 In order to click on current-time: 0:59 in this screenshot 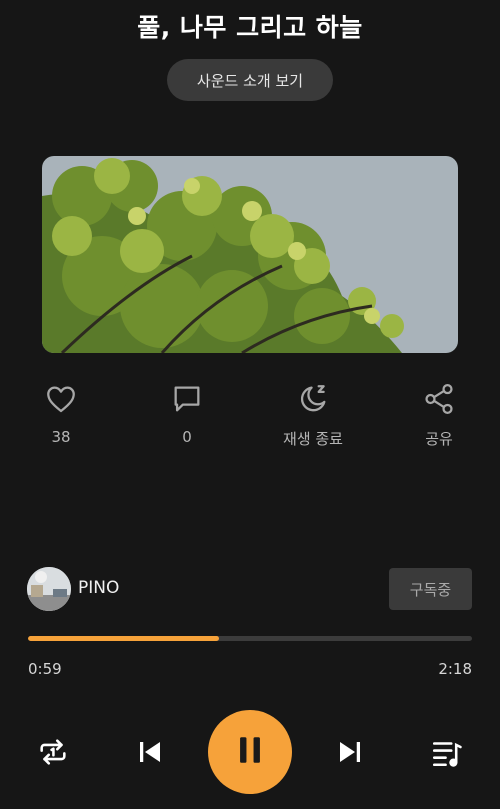, I will do `click(45, 669)`.